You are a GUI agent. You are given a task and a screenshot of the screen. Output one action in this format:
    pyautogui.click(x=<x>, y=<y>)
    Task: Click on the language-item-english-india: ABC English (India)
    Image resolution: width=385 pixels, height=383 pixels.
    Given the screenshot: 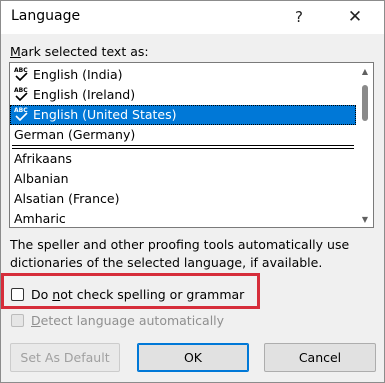 What is the action you would take?
    pyautogui.click(x=183, y=75)
    